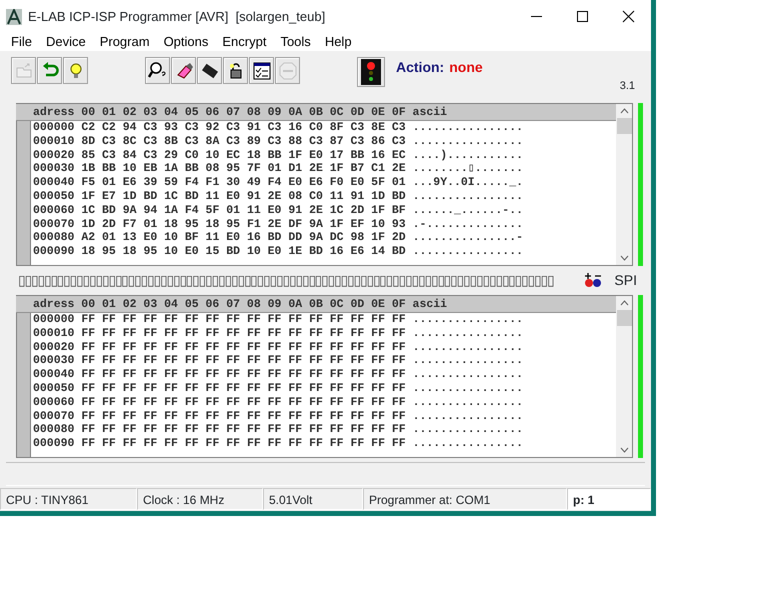 The image size is (768, 614). Describe the element at coordinates (286, 280) in the screenshot. I see `placeholder-glyphs: ▯▯▯▯▯▯▯▯▯▯▯▯▯▯▯▯▯▯▯▯▯▯▯▯▯▯▯▯▯▯▯▯▯▯▯▯▯▯▯▯▯▯▯▯▯▯▯▯▯▯▯▯▯▯▯▯▯▯▯▯▯▯▯▯▯▯▯▯▯▯▯▯▯▯▯▯▯▯▯▯▯▯▯` at that location.